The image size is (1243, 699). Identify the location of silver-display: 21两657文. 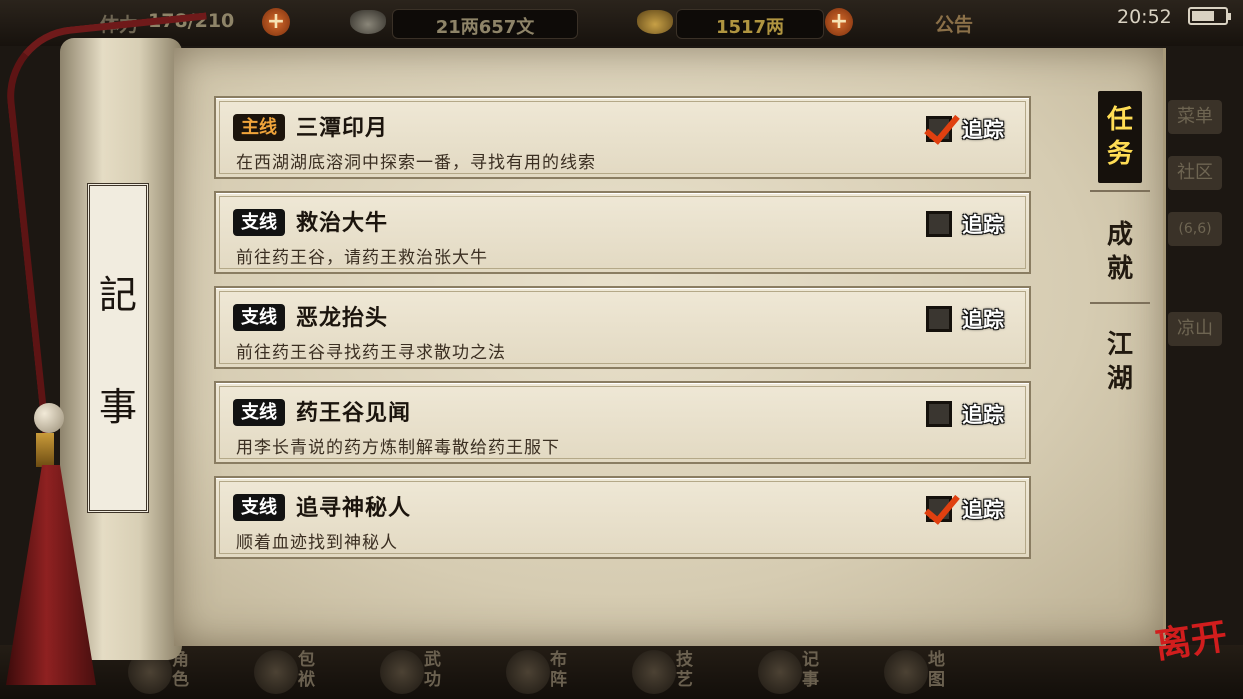
(485, 24).